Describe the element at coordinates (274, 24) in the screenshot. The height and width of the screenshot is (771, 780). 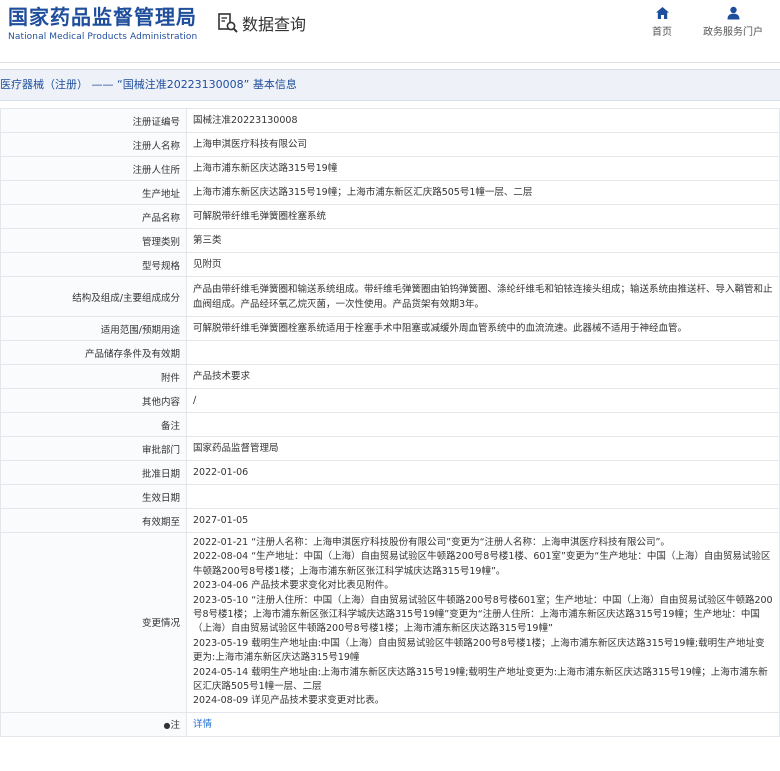
I see `query-title-text: 数据查询` at that location.